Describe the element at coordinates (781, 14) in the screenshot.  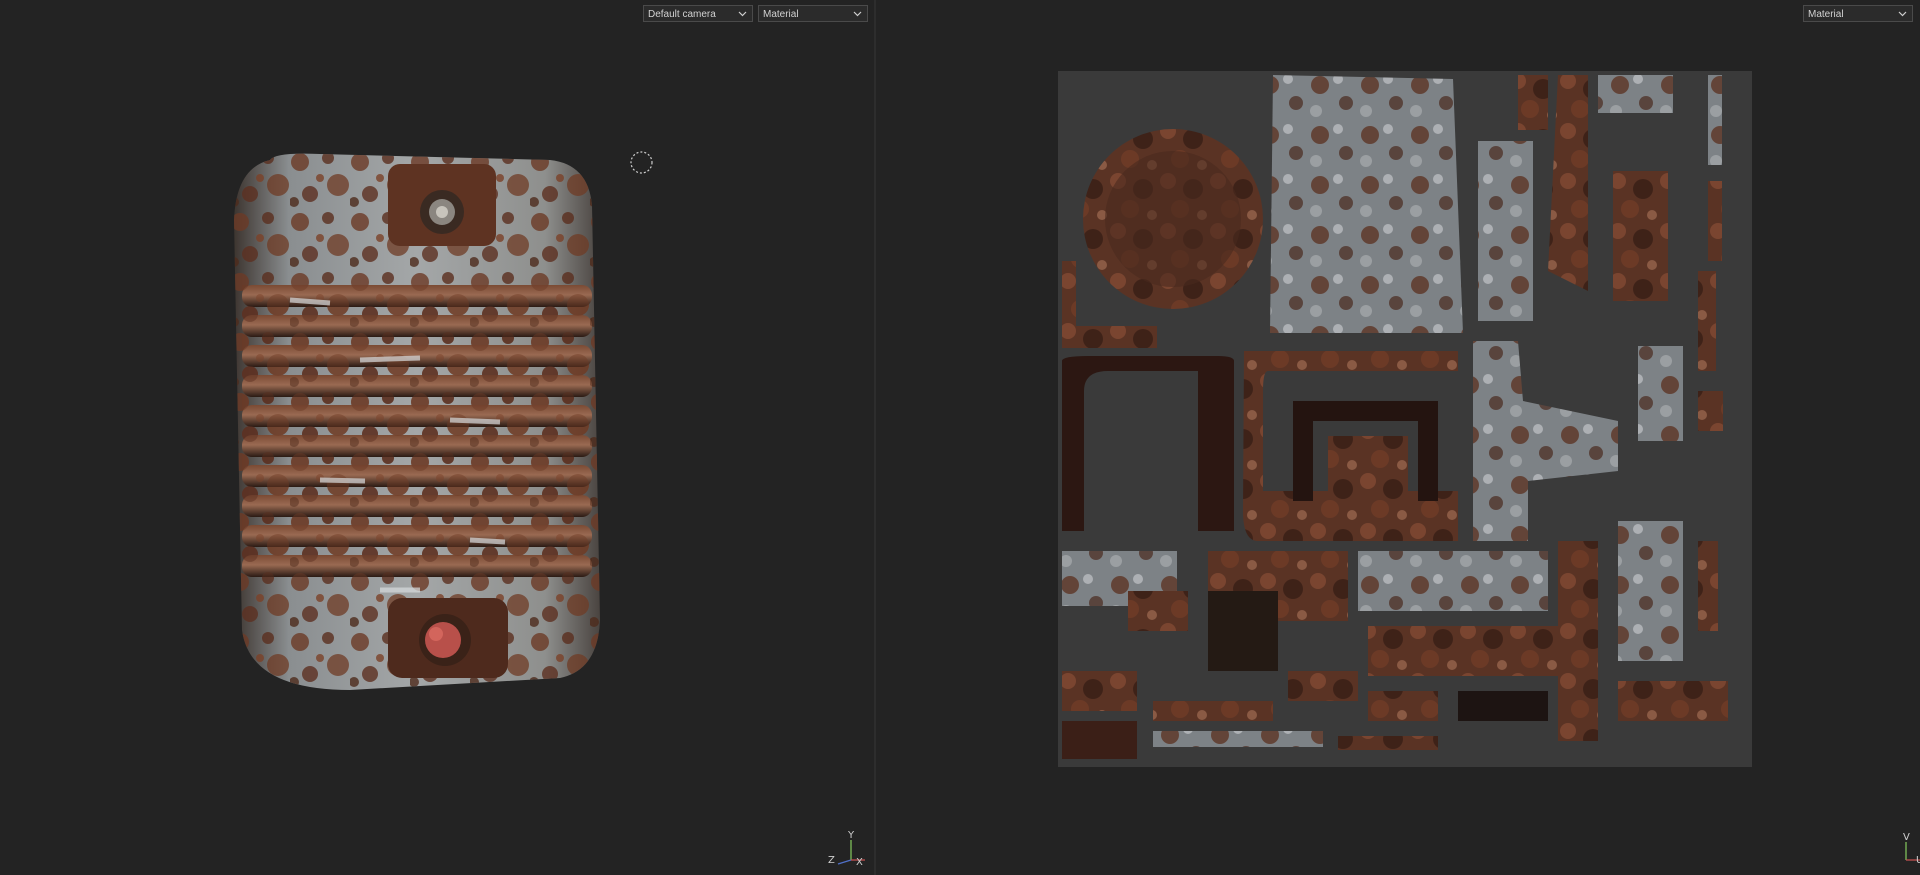
I see `material-select-3d-value: Material` at that location.